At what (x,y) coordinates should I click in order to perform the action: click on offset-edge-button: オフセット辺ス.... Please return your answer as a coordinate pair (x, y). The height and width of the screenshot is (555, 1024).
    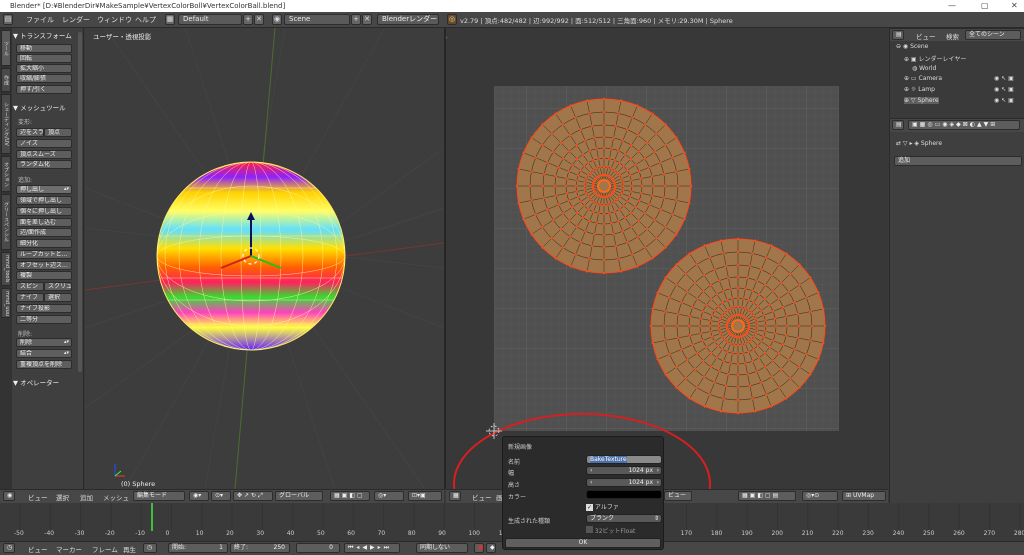
    Looking at the image, I should click on (44, 265).